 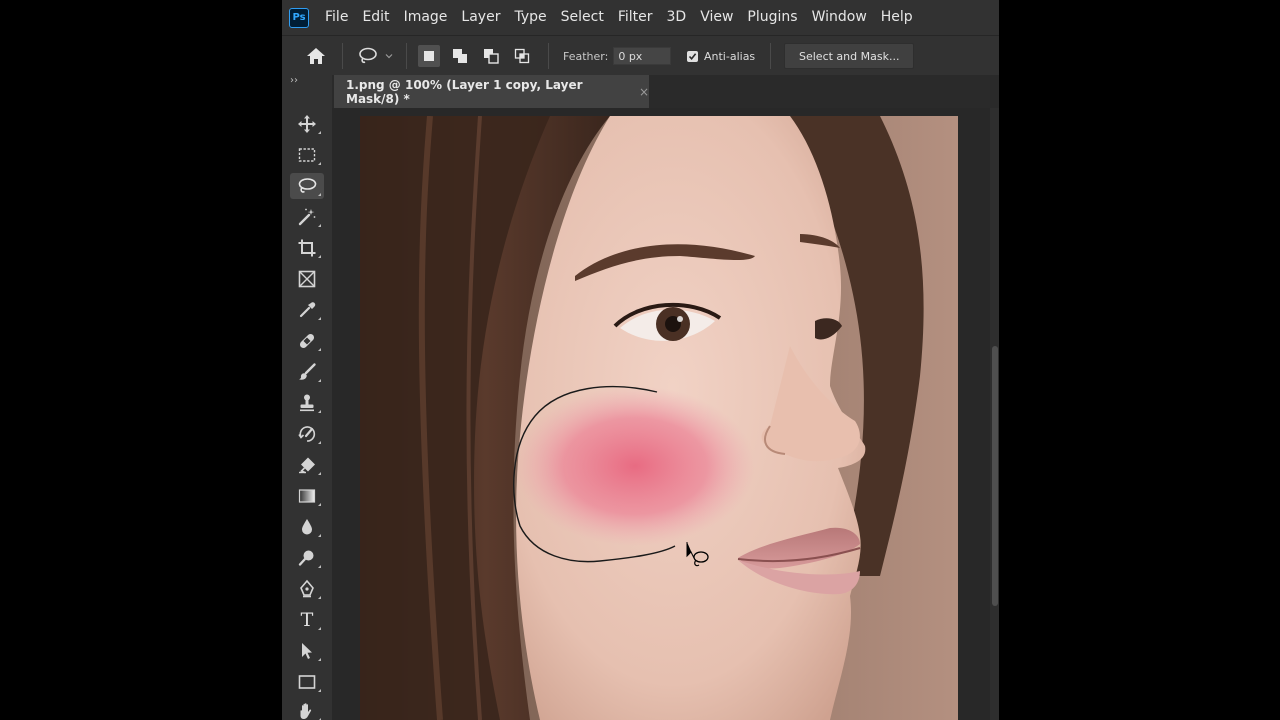 I want to click on move-icon, so click(x=307, y=124).